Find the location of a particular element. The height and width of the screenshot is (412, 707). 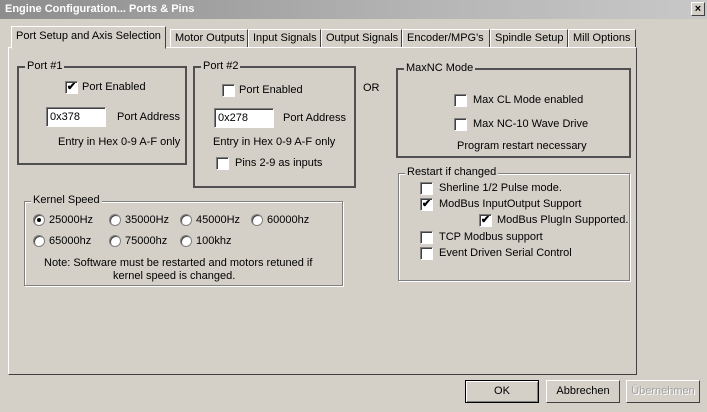

tab-label: Encoder/MPG's is located at coordinates (445, 38).